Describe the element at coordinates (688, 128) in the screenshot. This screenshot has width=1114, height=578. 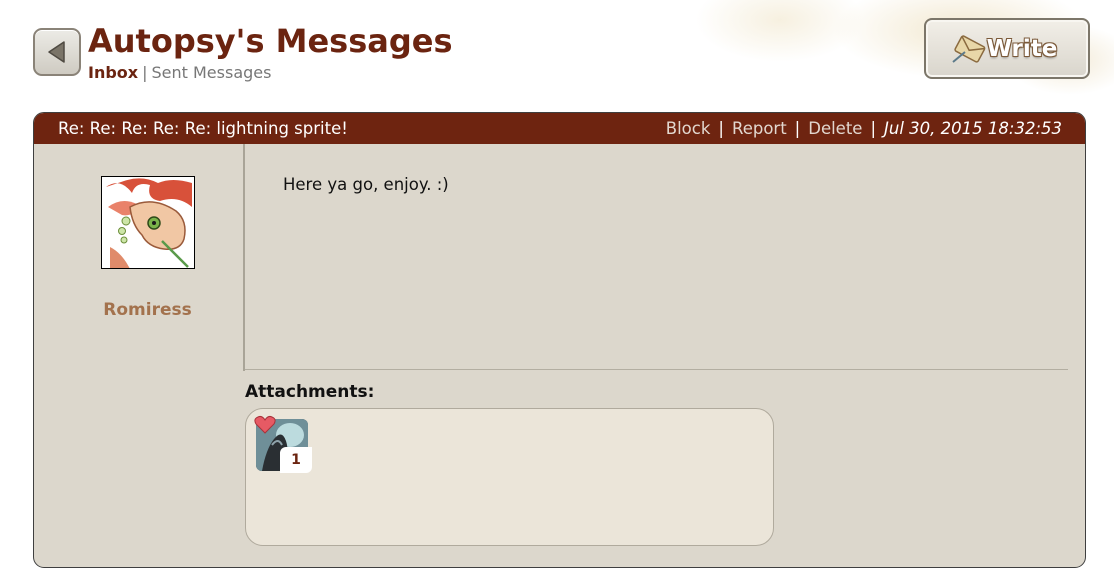
I see `block-link: Block` at that location.